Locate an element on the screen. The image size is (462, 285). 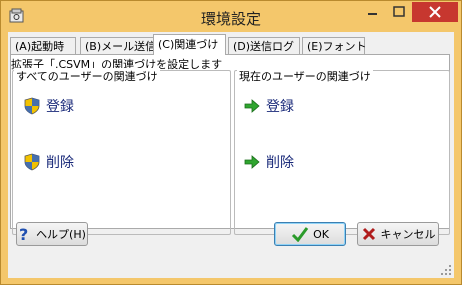
cancel-button: キャンセル is located at coordinates (398, 234).